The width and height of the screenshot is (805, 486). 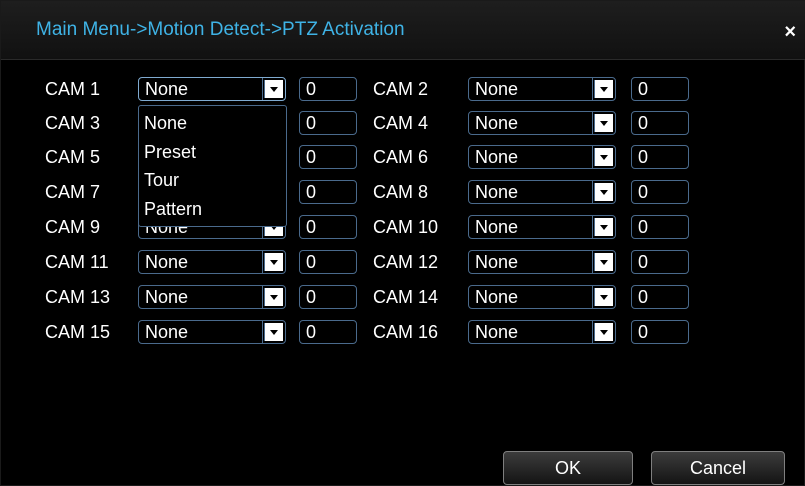 What do you see at coordinates (173, 209) in the screenshot?
I see `dropdown-option-pattern: Pattern` at bounding box center [173, 209].